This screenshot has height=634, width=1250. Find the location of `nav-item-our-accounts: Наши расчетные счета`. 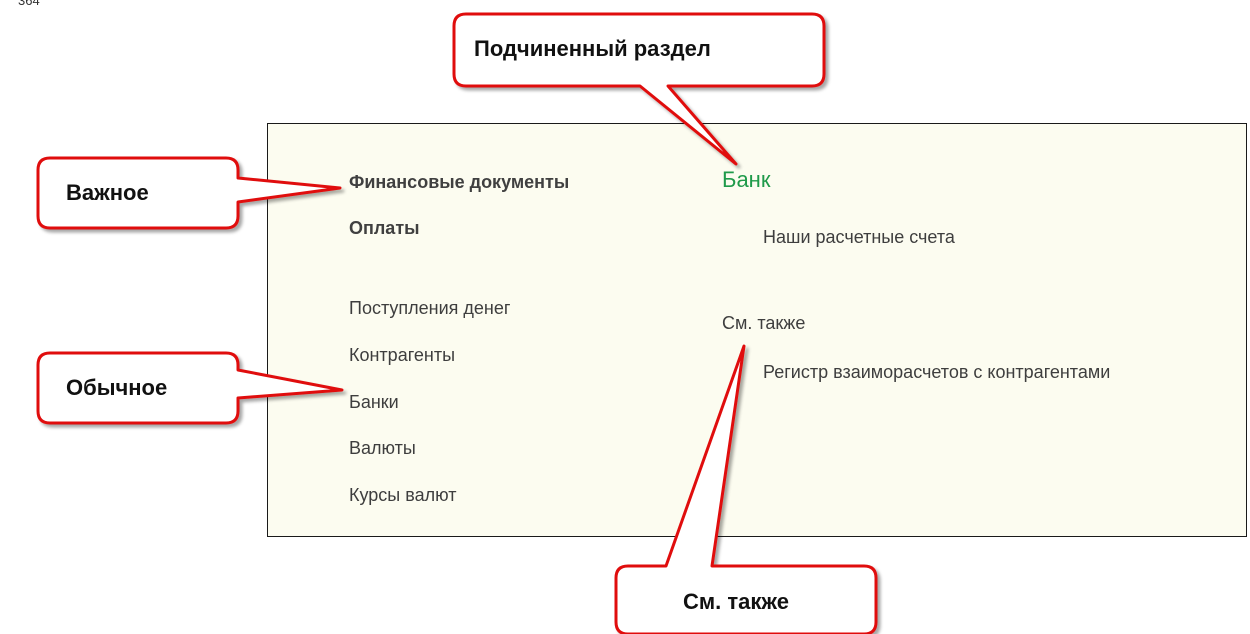

nav-item-our-accounts: Наши расчетные счета is located at coordinates (859, 237).